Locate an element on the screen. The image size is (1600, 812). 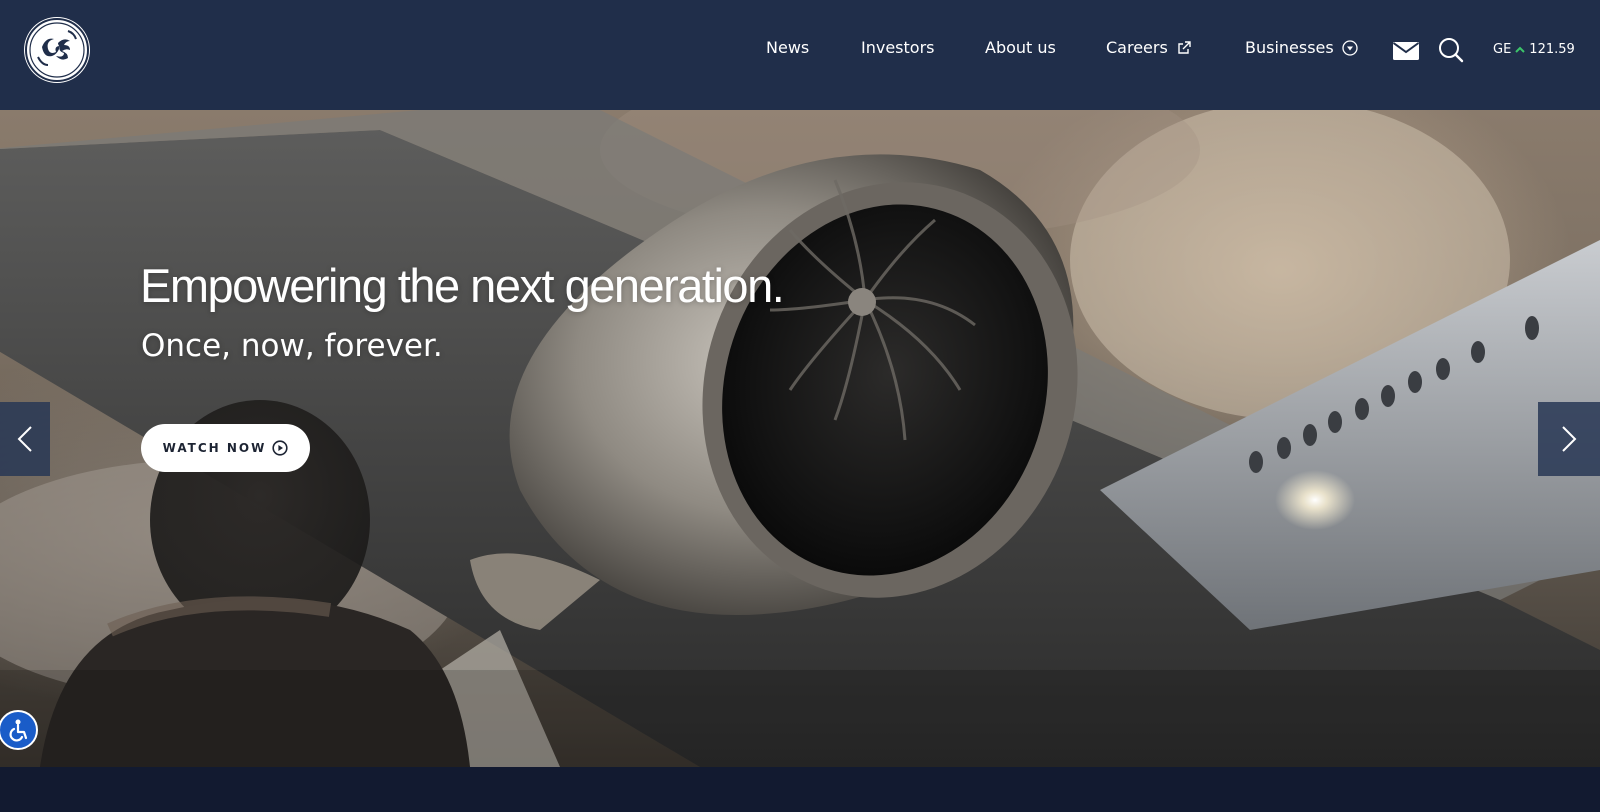
nav-careers-label: Careers is located at coordinates (1137, 47).